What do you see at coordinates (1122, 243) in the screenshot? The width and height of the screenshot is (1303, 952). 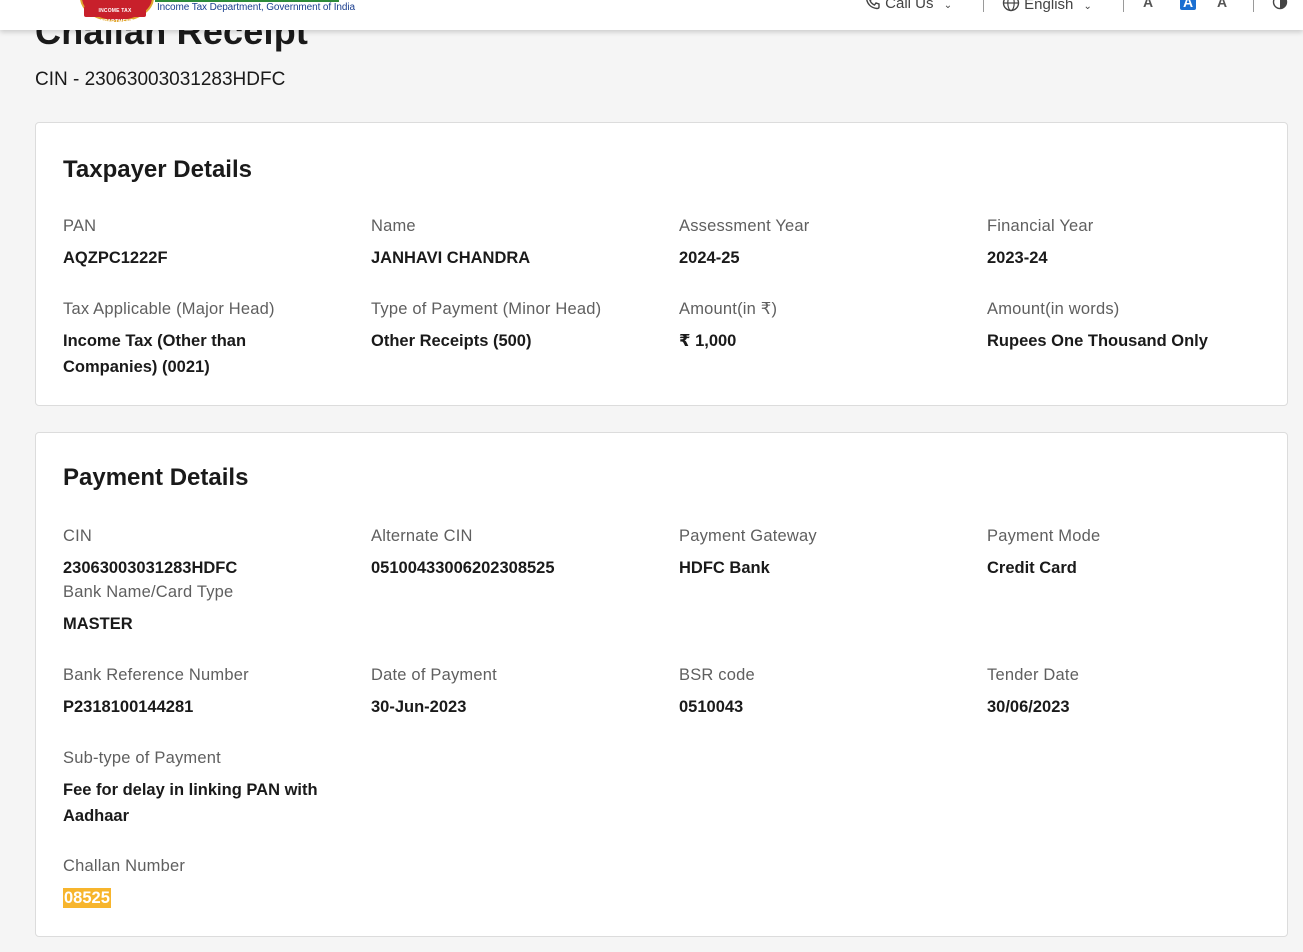 I see `financial-year-field: Financial Year 2023-24` at bounding box center [1122, 243].